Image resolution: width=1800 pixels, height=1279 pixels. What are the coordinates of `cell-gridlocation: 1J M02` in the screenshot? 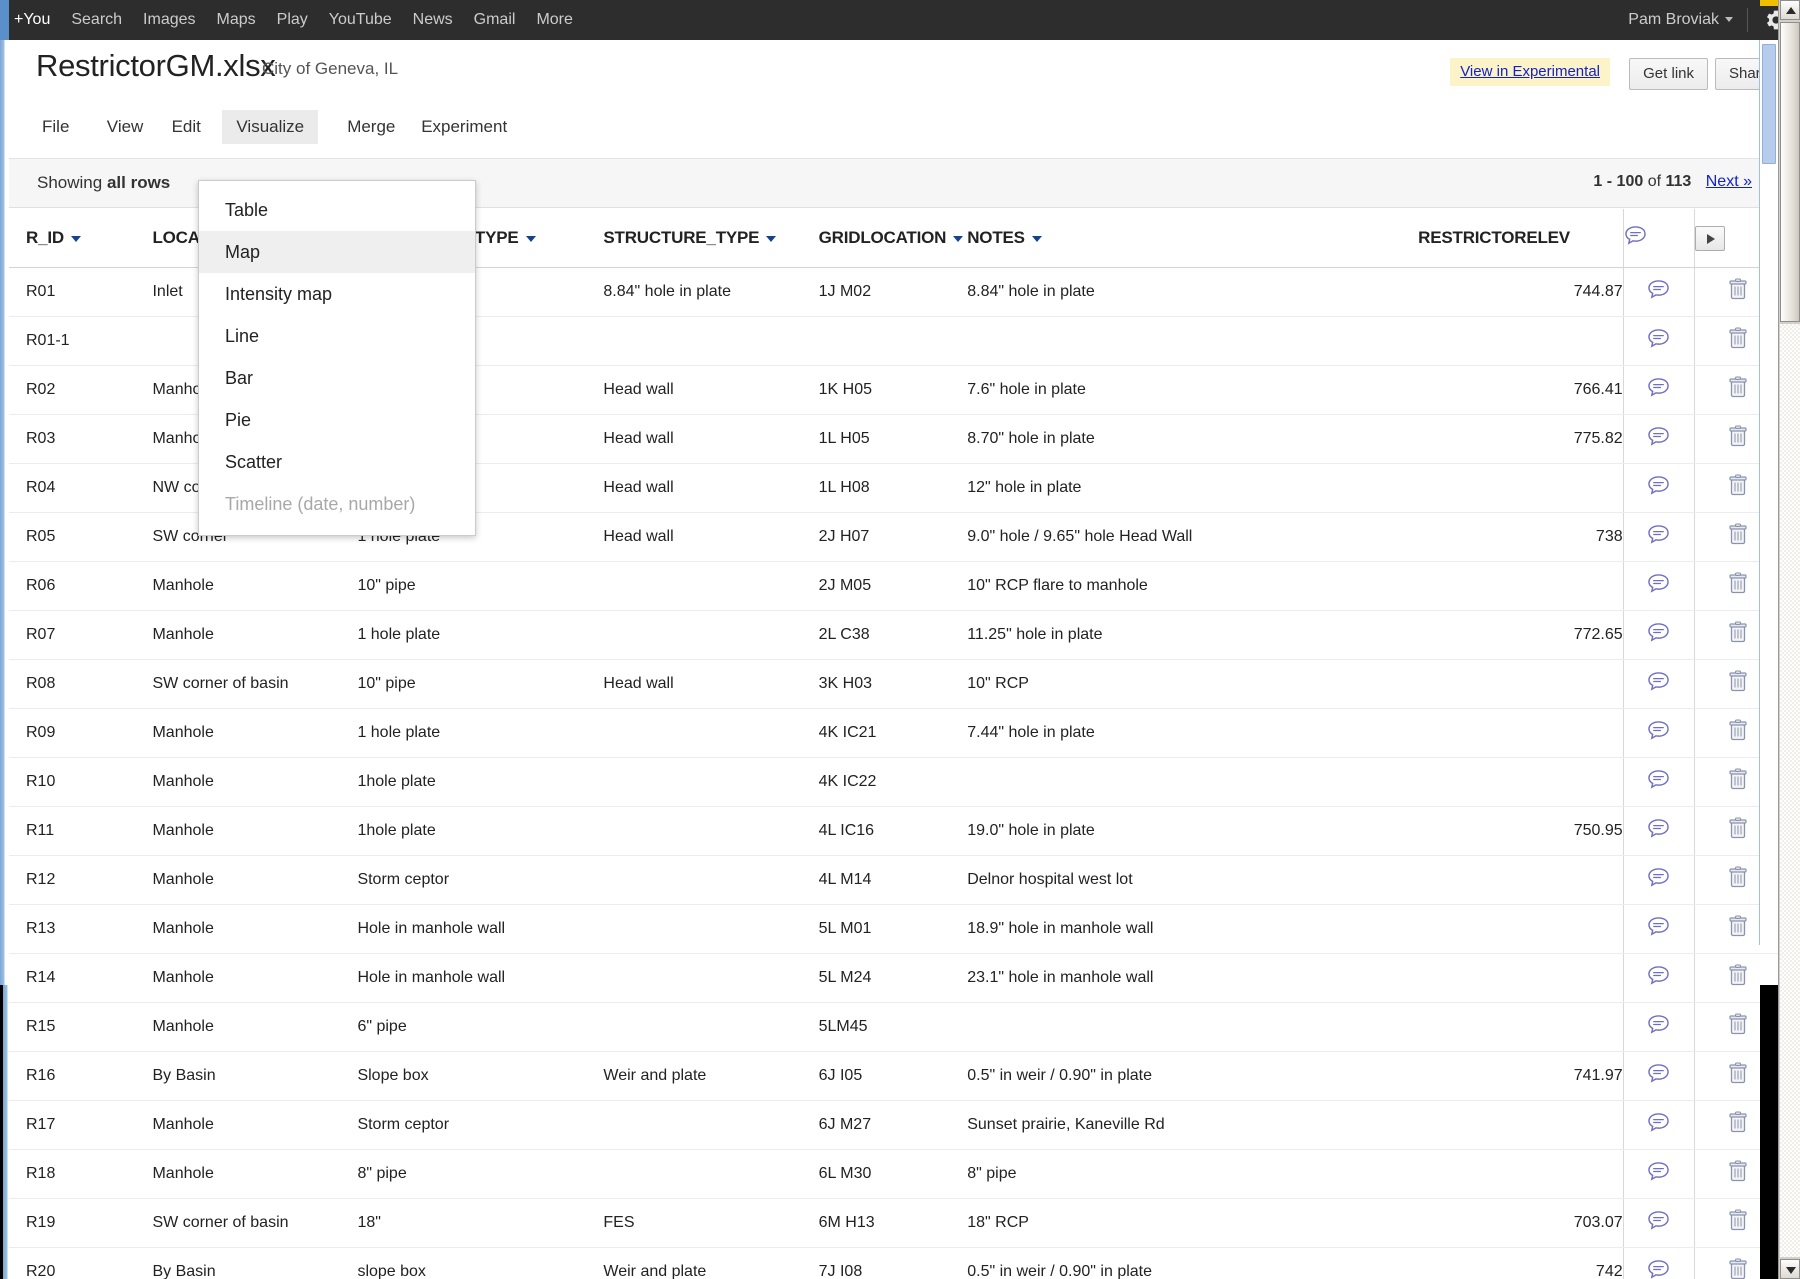 It's located at (893, 292).